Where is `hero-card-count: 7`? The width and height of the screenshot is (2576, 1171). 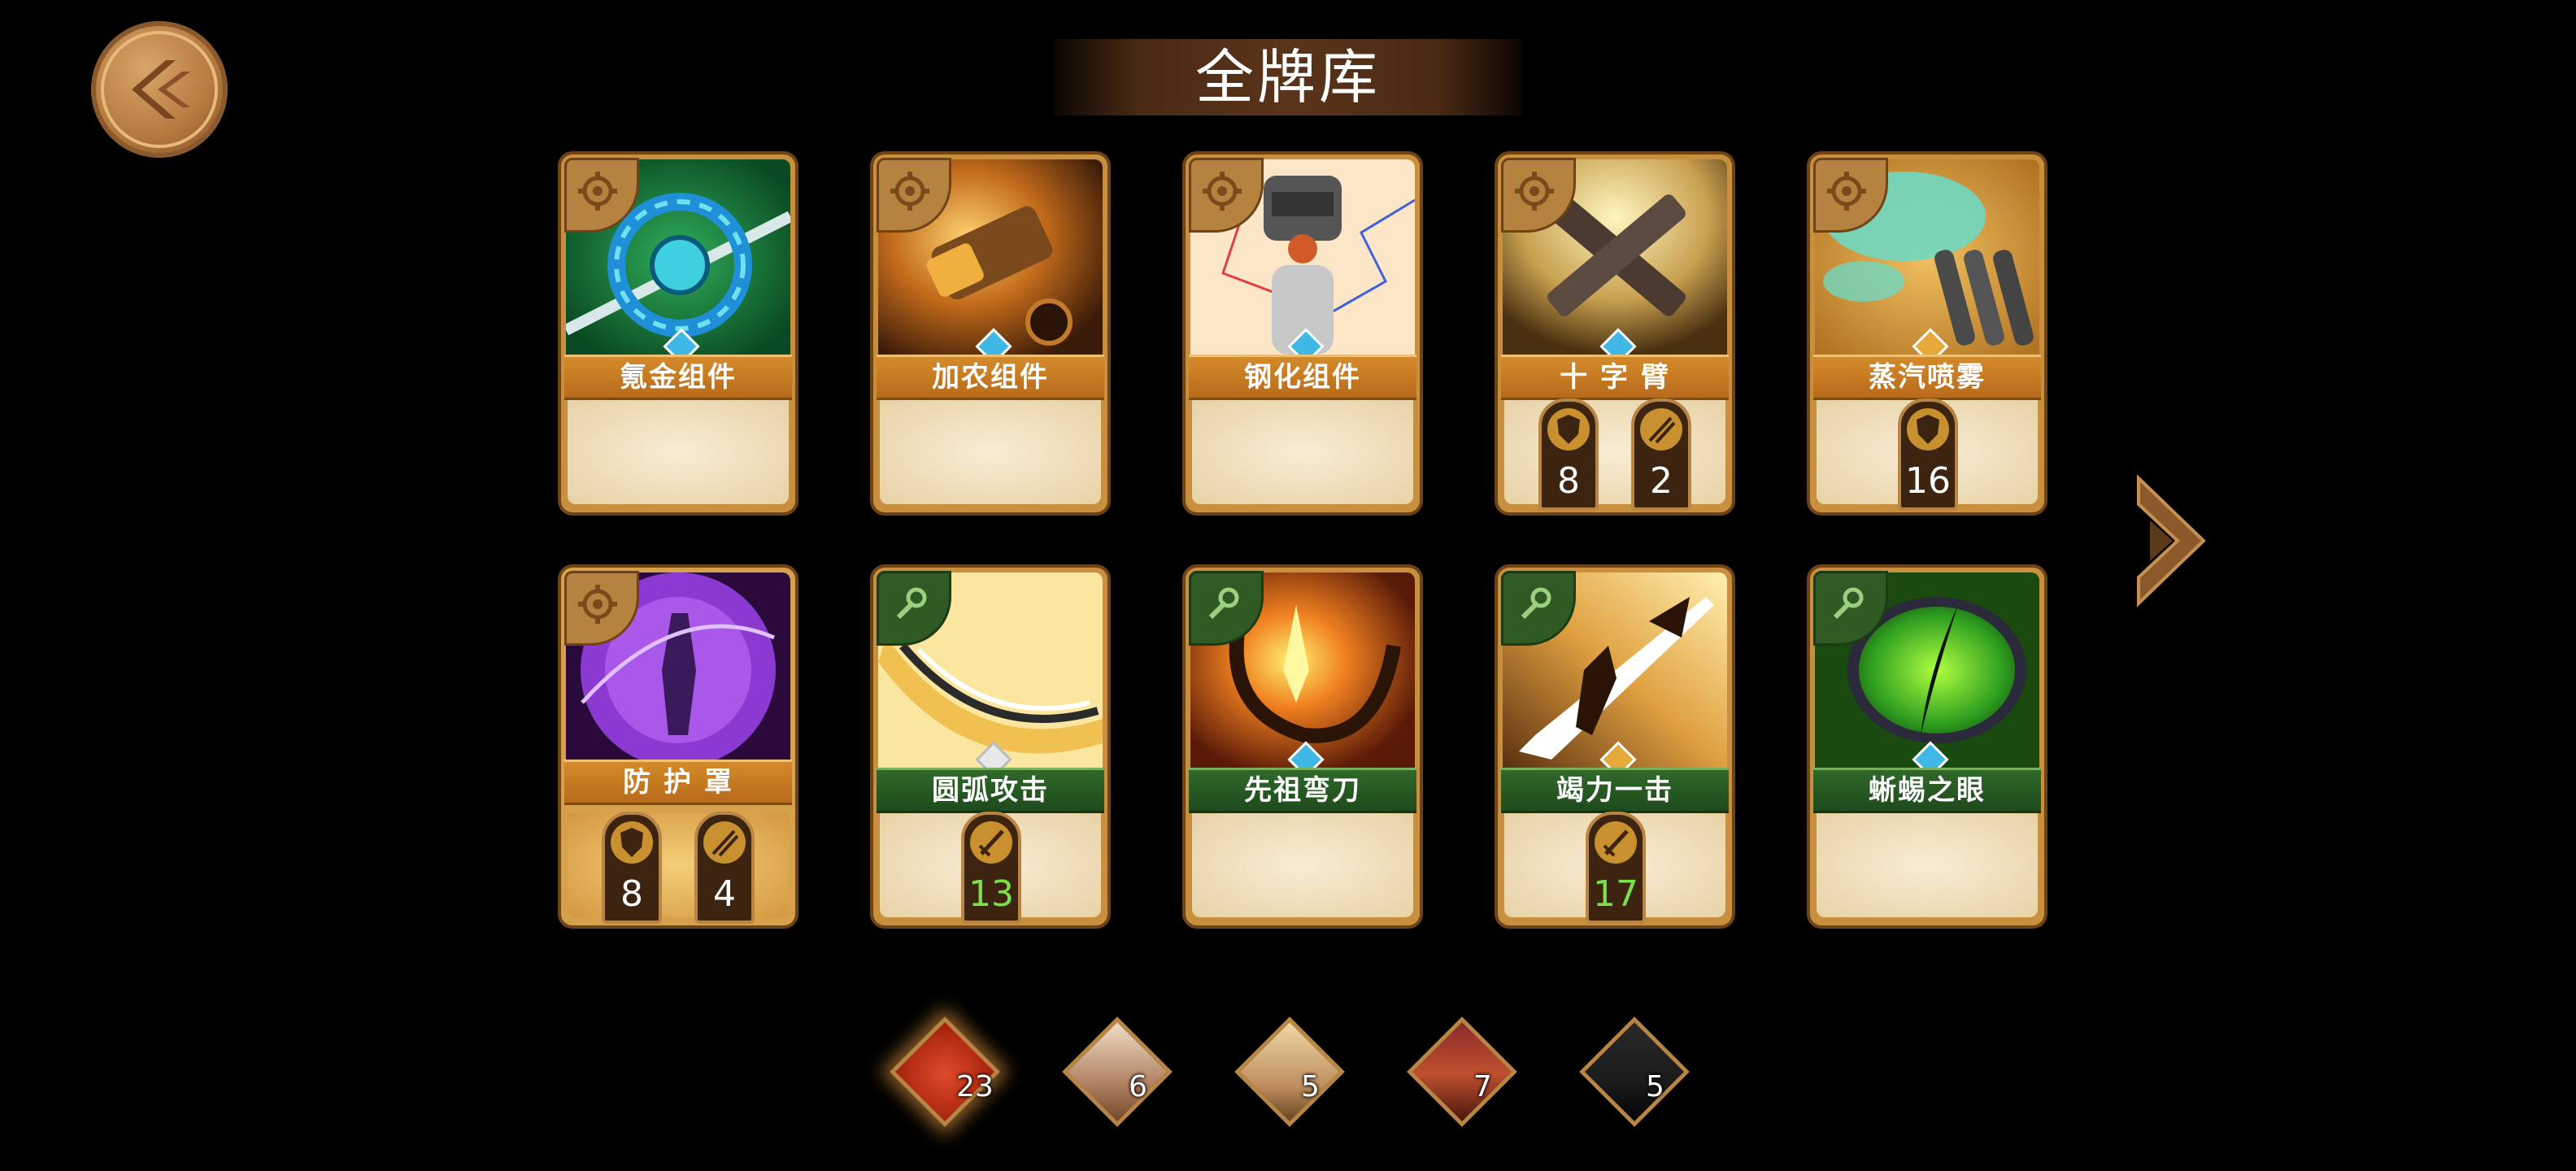
hero-card-count: 7 is located at coordinates (1482, 1087).